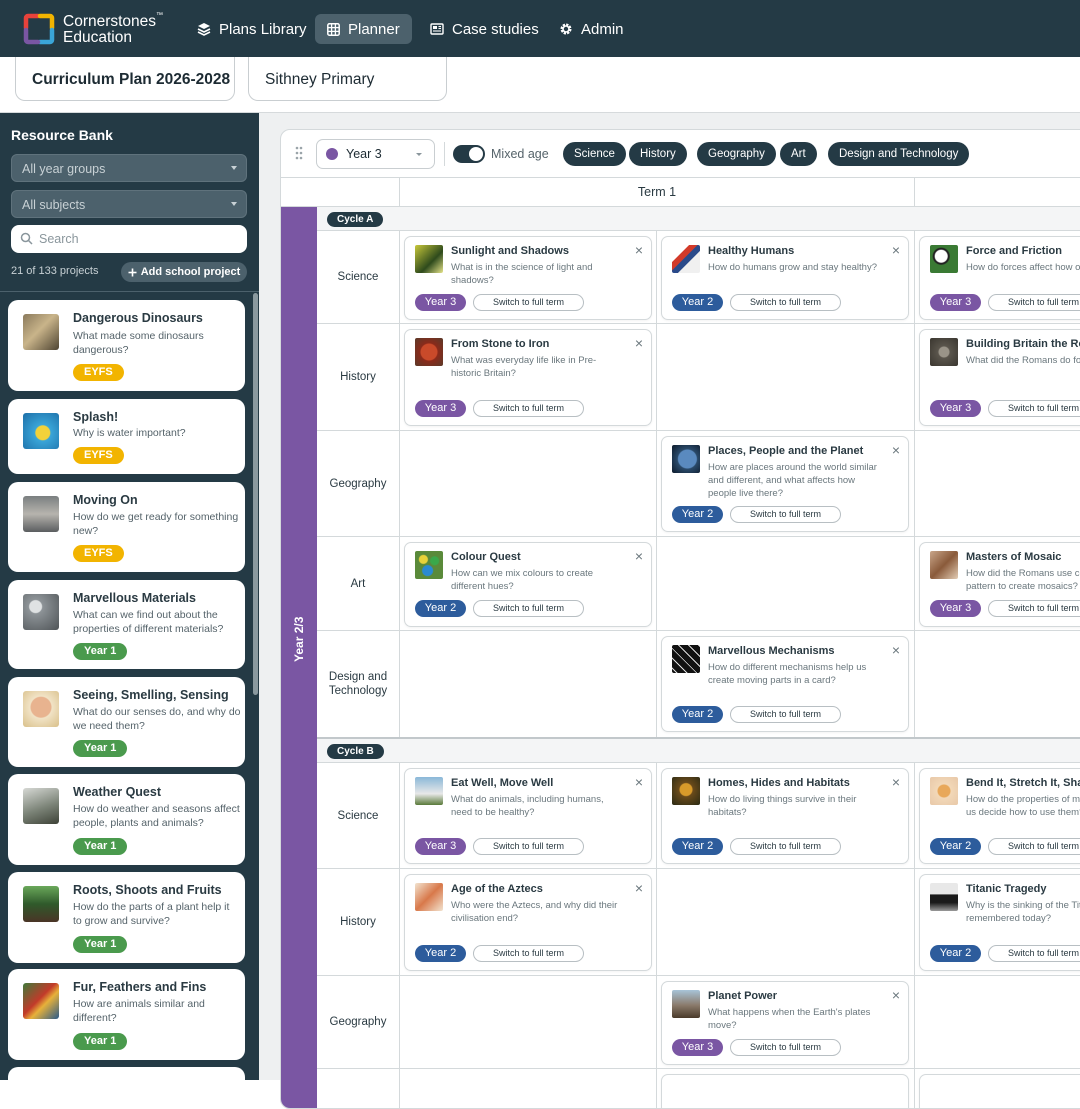 The image size is (1080, 1109). Describe the element at coordinates (484, 29) in the screenshot. I see `nav-case-studies: Case studies` at that location.